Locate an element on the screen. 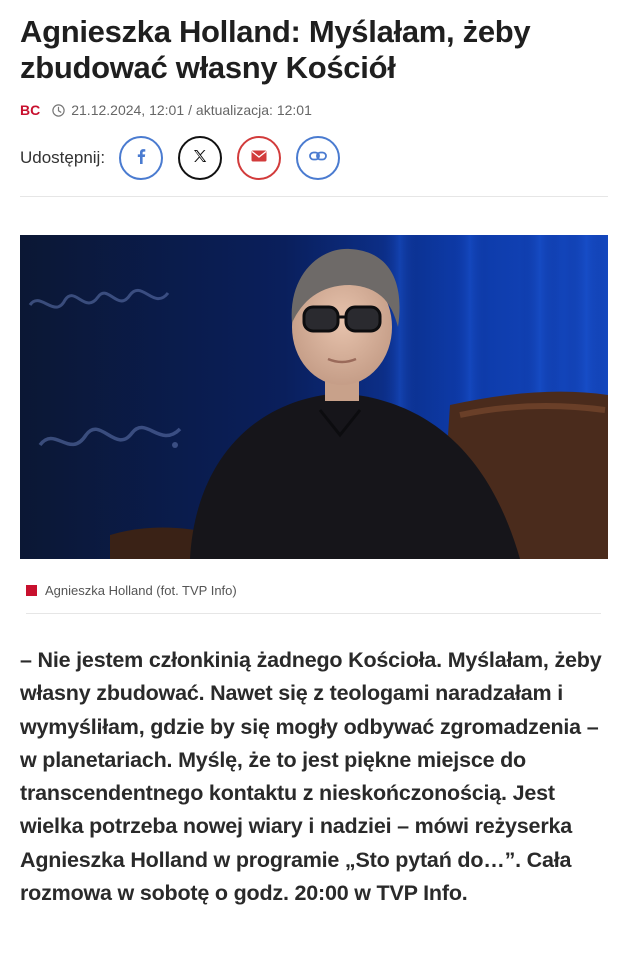 This screenshot has height=960, width=628. share-email-button is located at coordinates (259, 158).